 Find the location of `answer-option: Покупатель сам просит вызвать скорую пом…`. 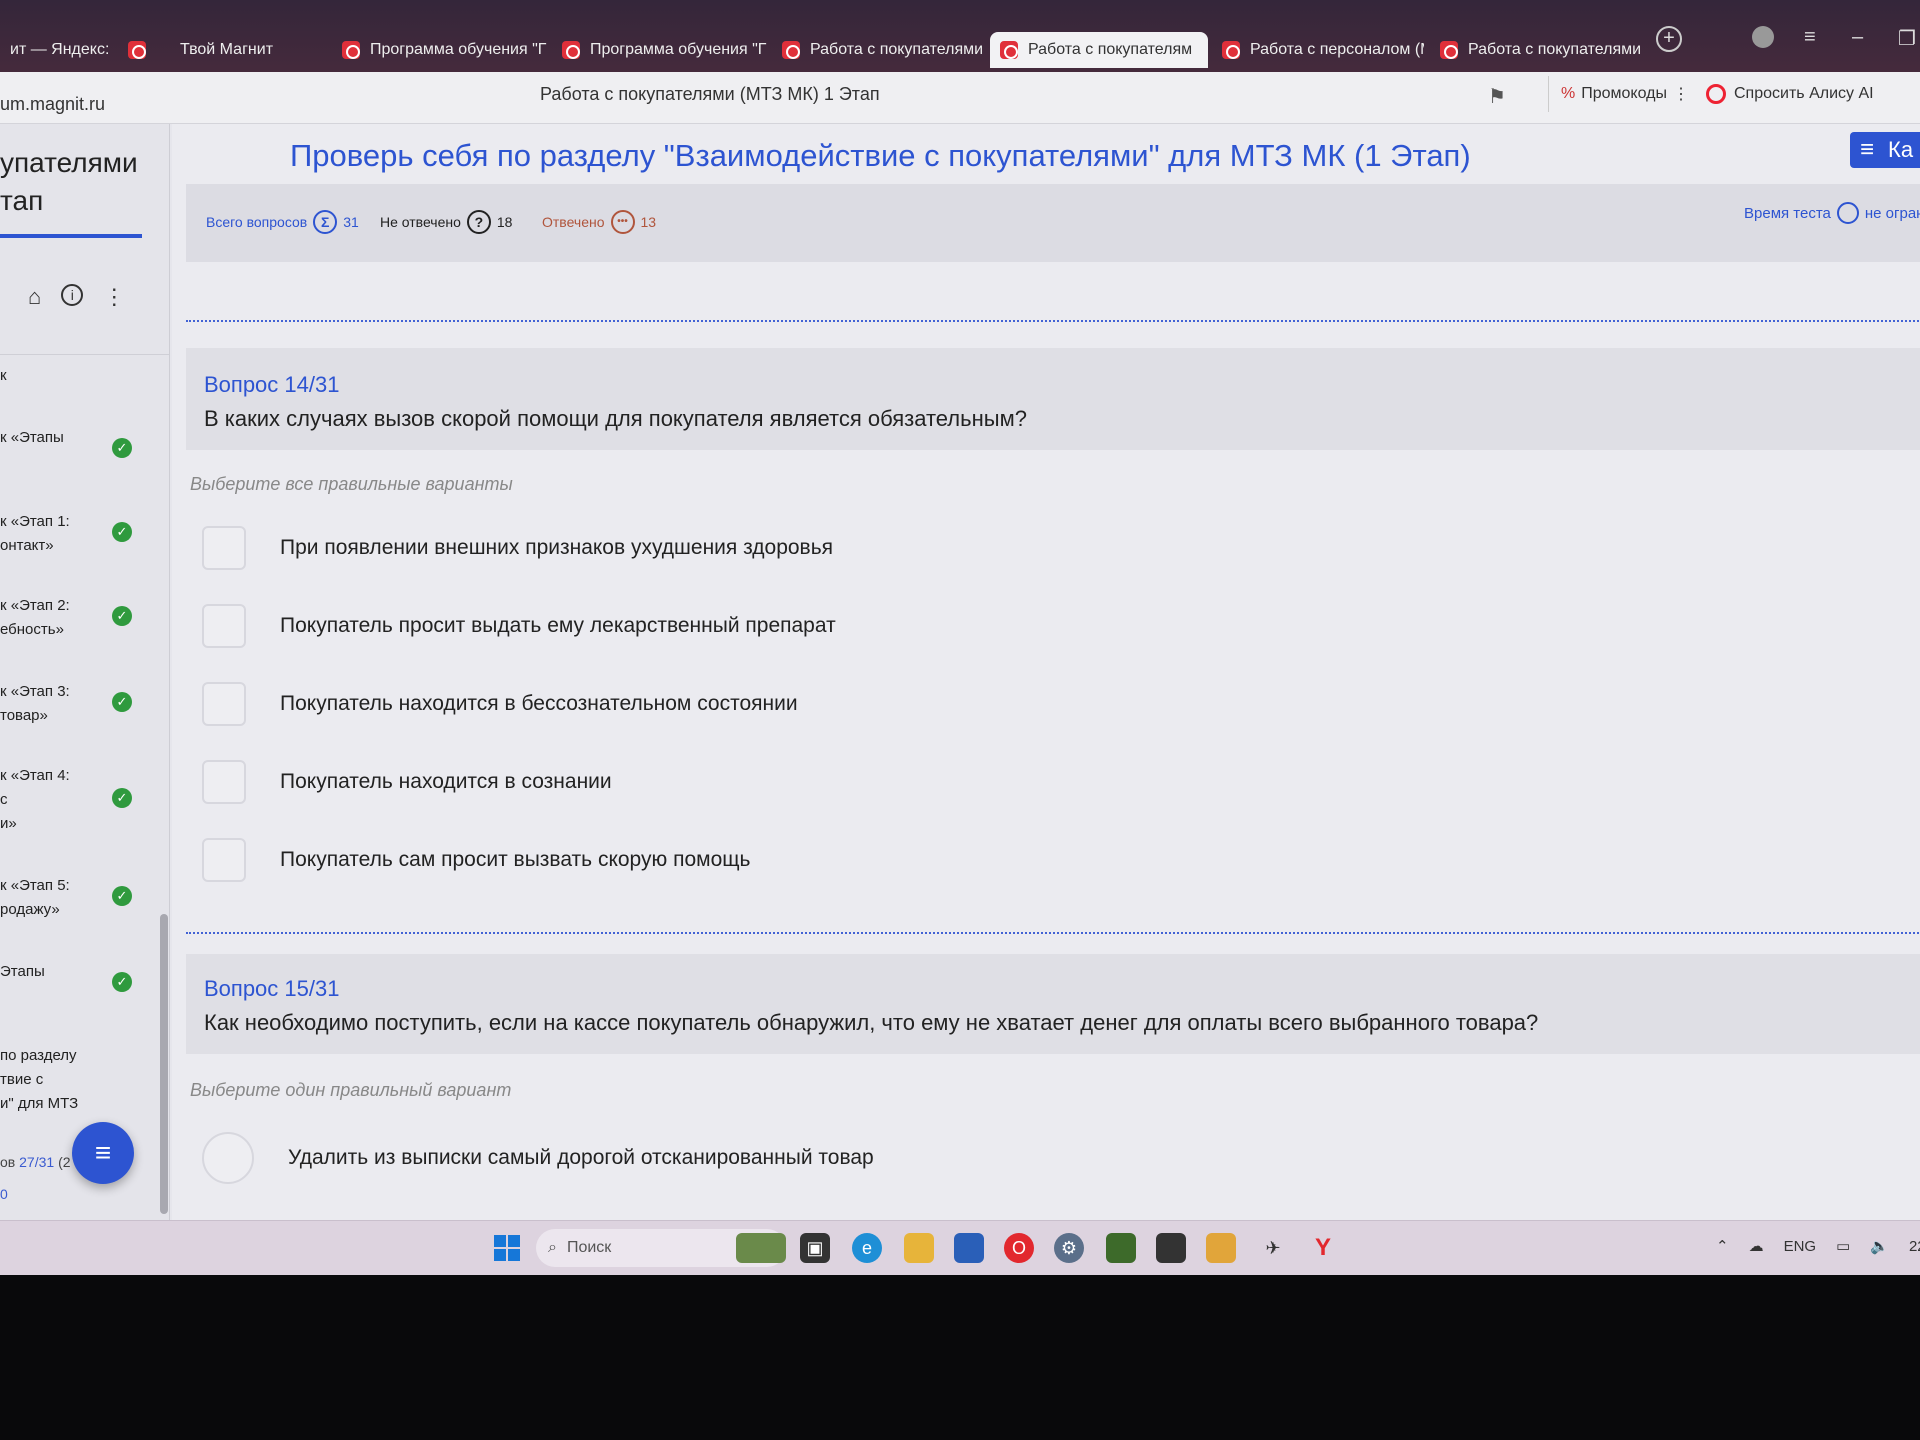

answer-option: Покупатель сам просит вызвать скорую пом… is located at coordinates (476, 860).